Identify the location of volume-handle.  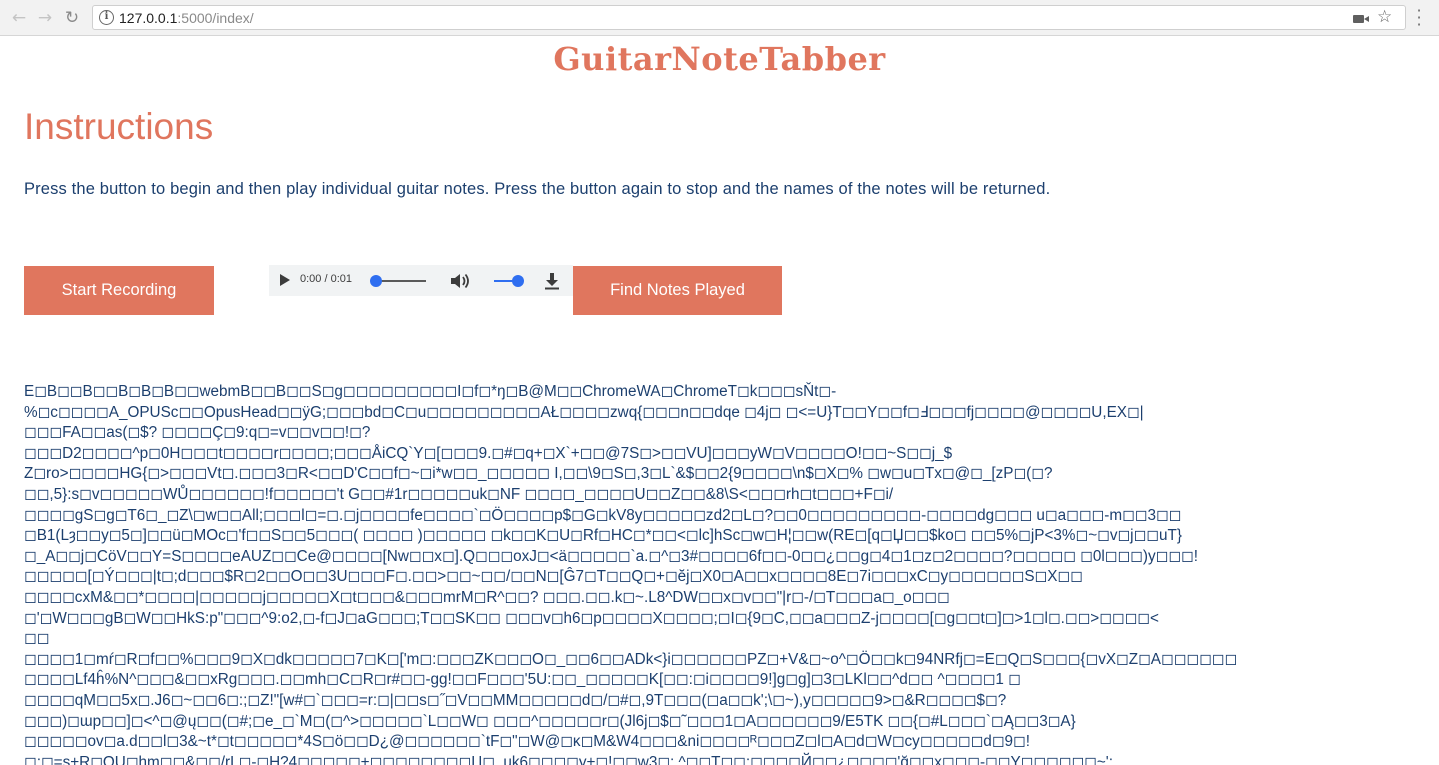
(518, 281).